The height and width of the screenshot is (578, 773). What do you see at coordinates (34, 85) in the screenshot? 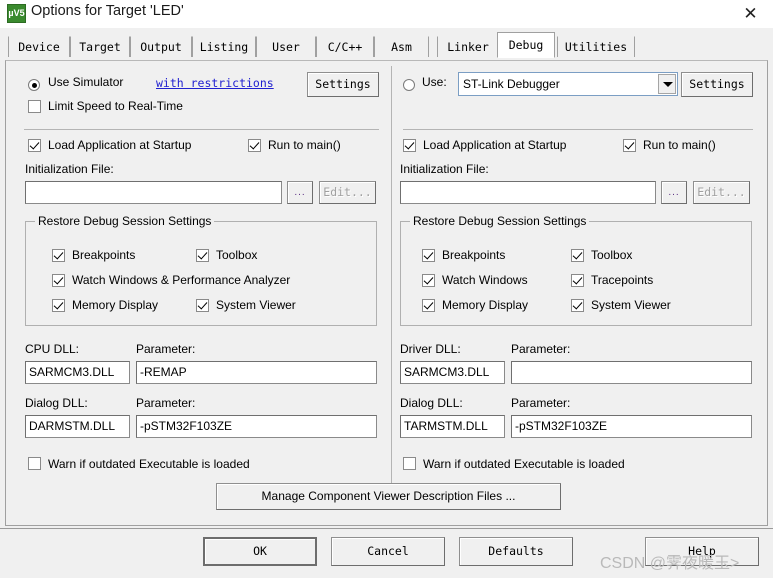
I see `use-simulator-radio` at bounding box center [34, 85].